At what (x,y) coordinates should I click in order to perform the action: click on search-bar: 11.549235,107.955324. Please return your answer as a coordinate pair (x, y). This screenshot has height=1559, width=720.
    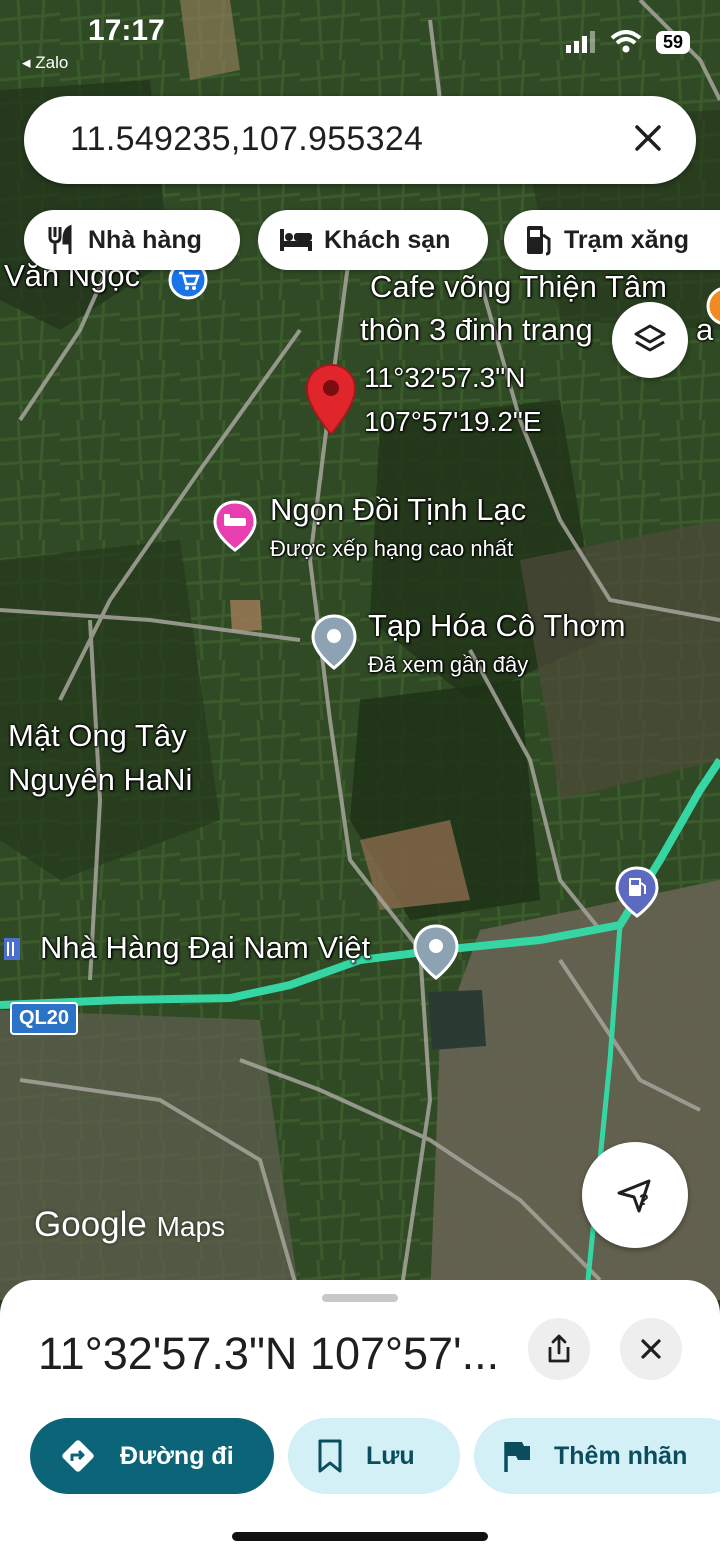
    Looking at the image, I should click on (360, 140).